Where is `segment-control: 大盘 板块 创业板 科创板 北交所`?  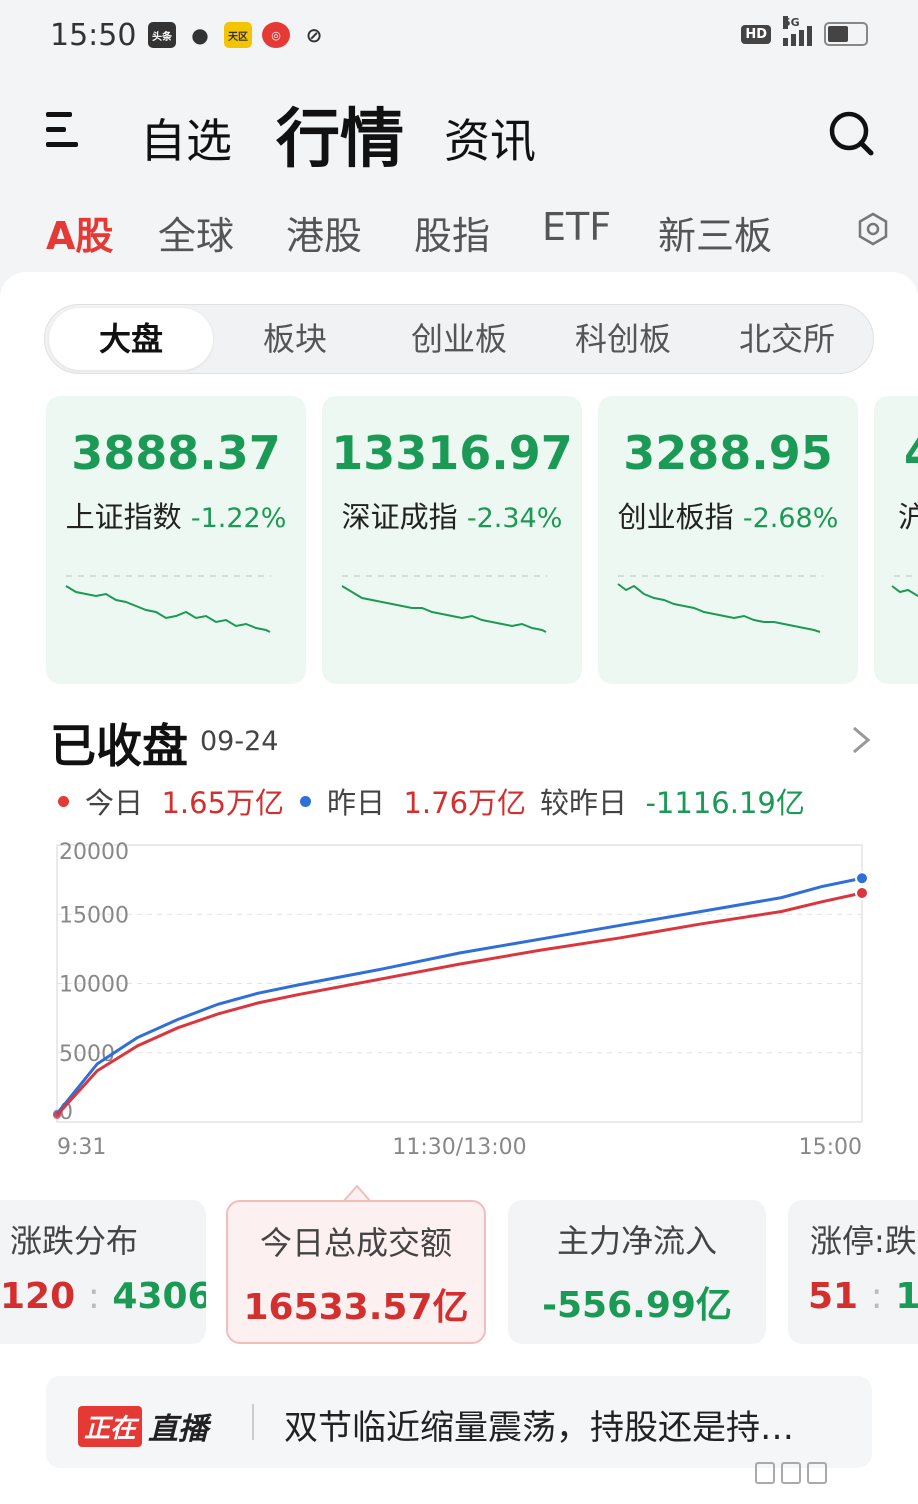 segment-control: 大盘 板块 创业板 科创板 北交所 is located at coordinates (459, 339).